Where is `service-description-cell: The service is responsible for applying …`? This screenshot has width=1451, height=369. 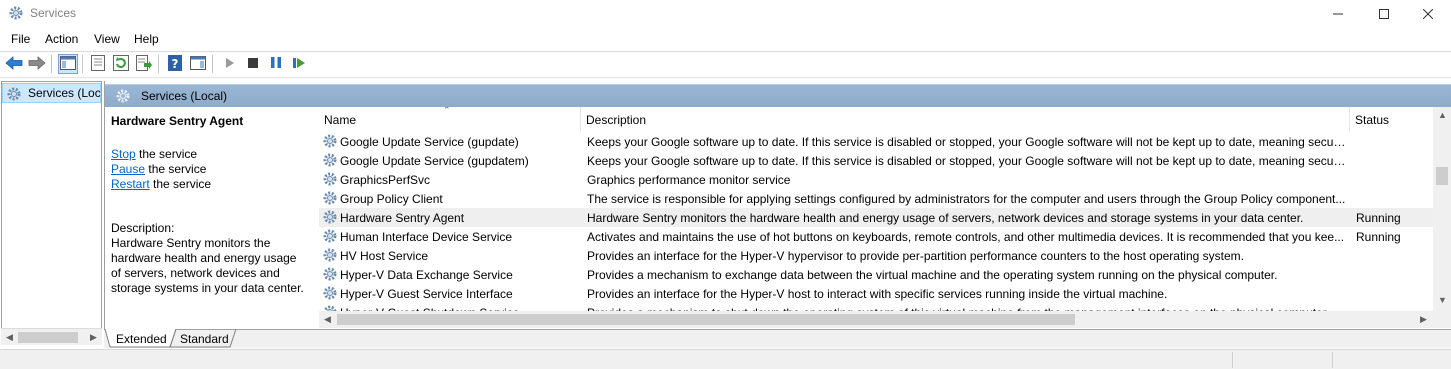
service-description-cell: The service is responsible for applying … is located at coordinates (966, 199).